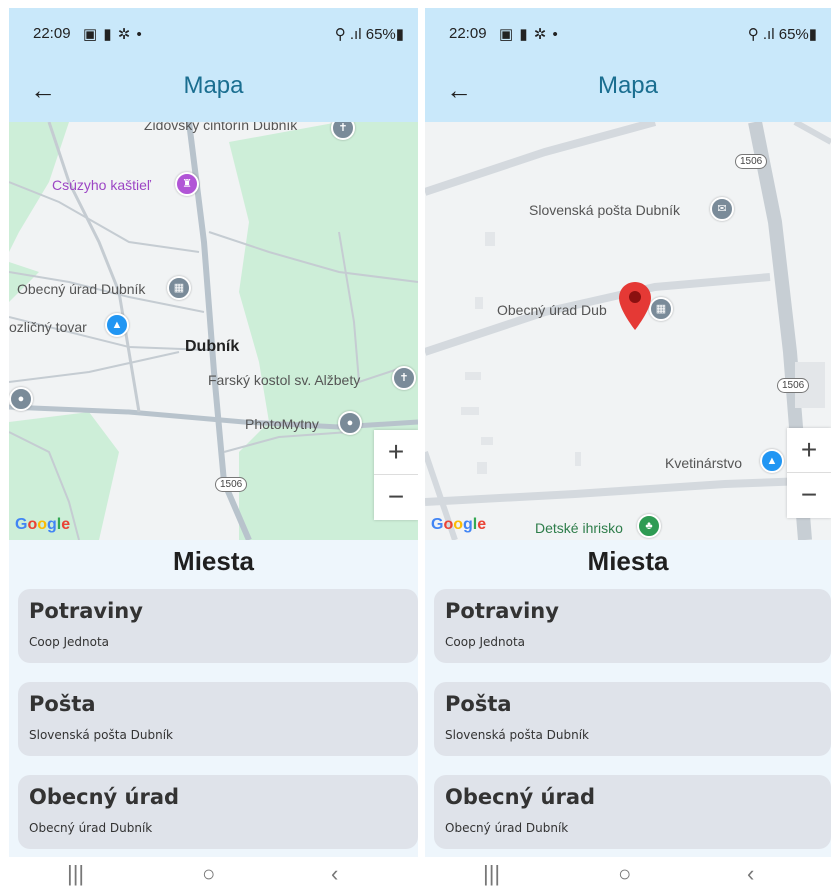  What do you see at coordinates (649, 526) in the screenshot?
I see `playground-tree-icon: ♣` at bounding box center [649, 526].